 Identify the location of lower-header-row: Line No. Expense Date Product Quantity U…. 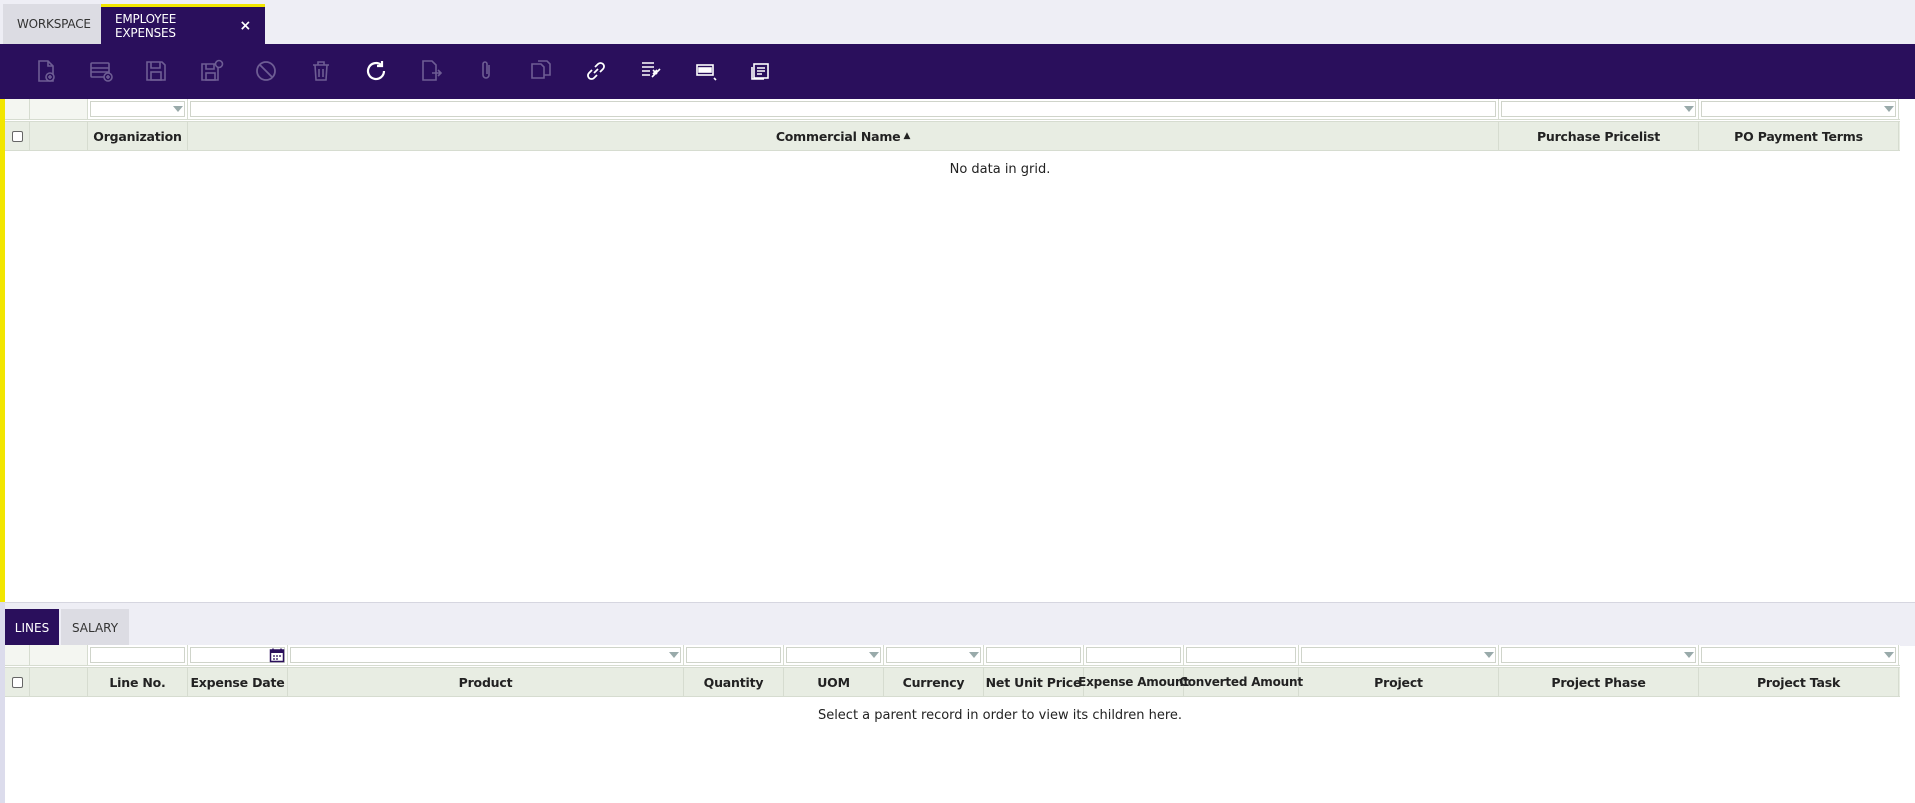
(952, 682).